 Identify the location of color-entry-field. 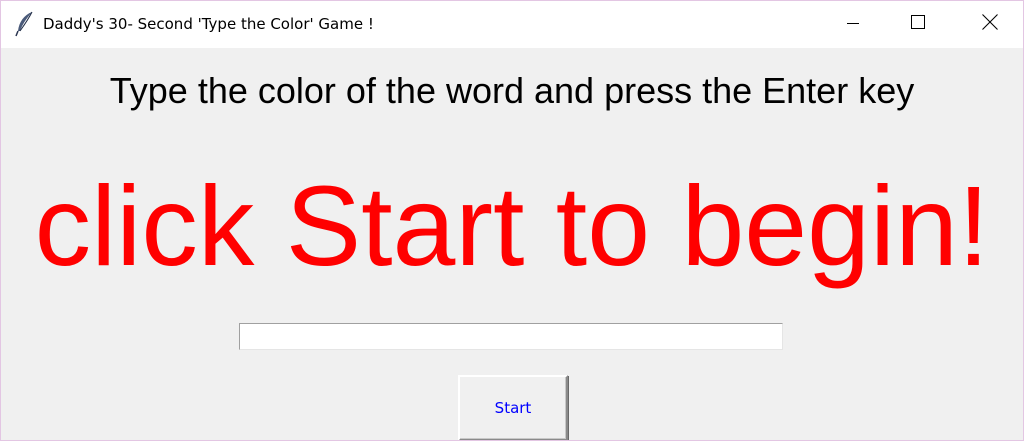
(511, 336).